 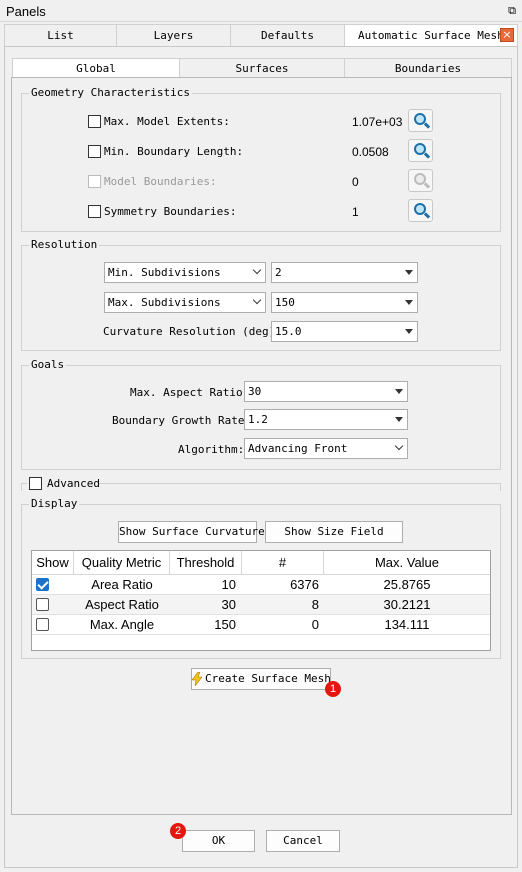 What do you see at coordinates (42, 624) in the screenshot?
I see `show-max-angle-checkbox` at bounding box center [42, 624].